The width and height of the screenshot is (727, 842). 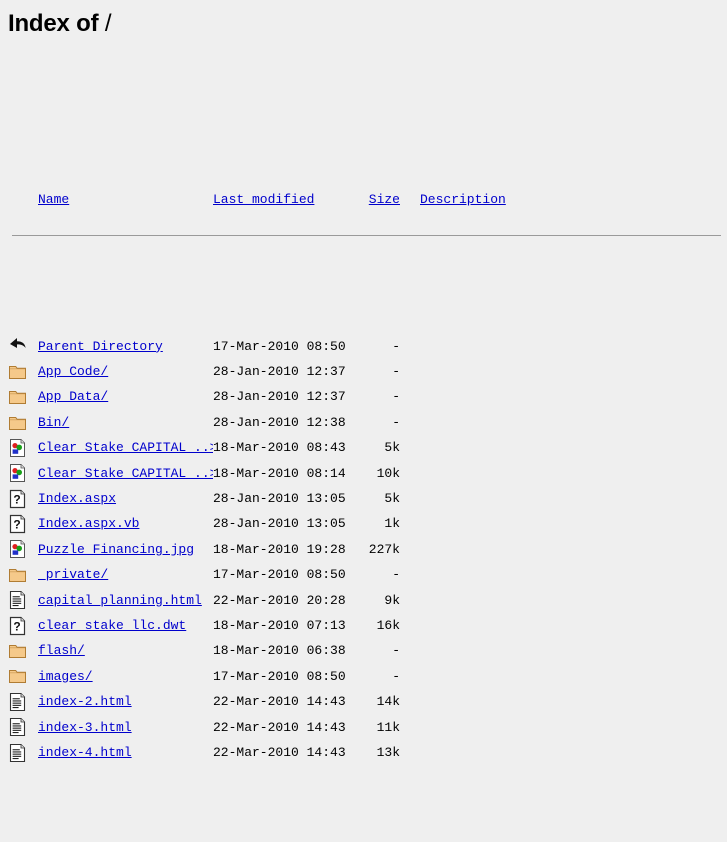 What do you see at coordinates (279, 448) in the screenshot?
I see `last-modified-cell: 18-Mar-2010 08:43` at bounding box center [279, 448].